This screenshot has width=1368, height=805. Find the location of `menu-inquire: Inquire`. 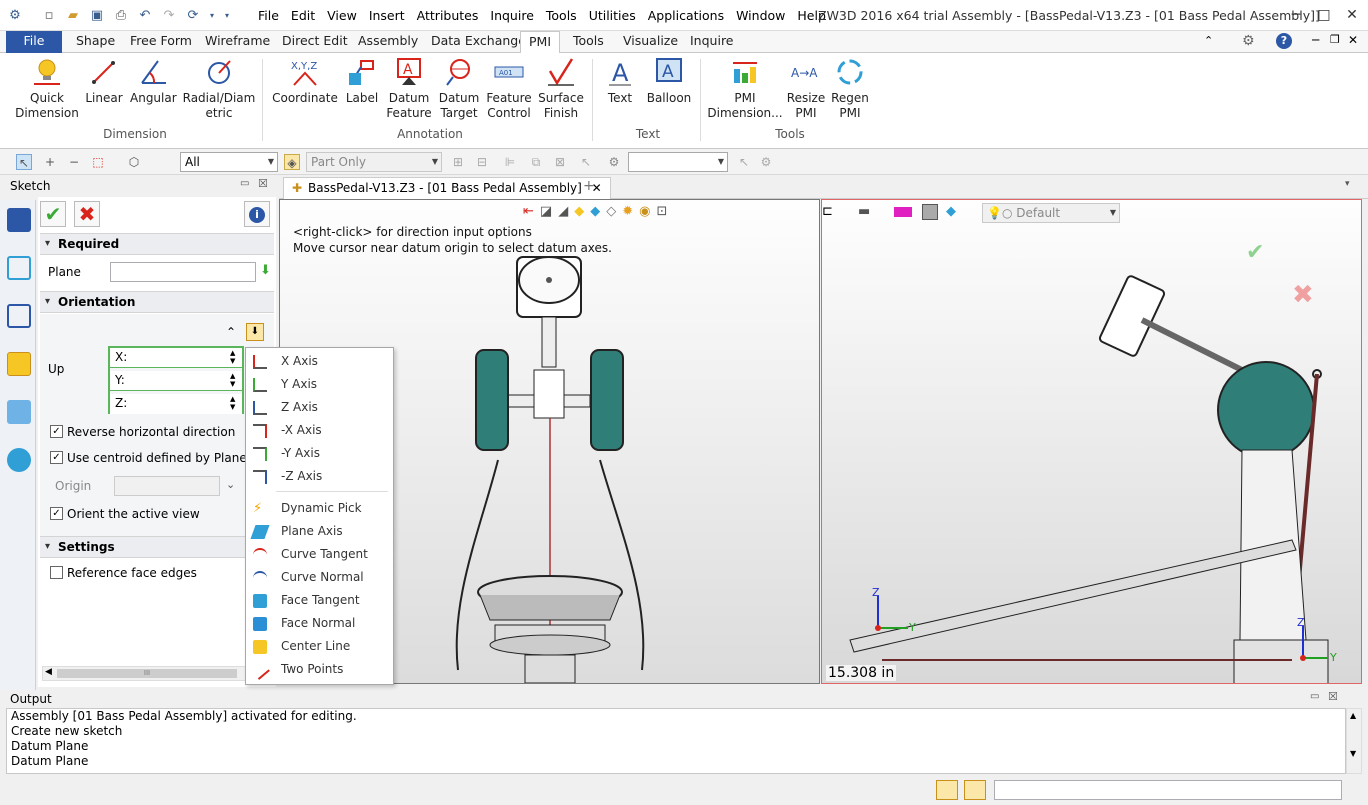

menu-inquire: Inquire is located at coordinates (512, 15).